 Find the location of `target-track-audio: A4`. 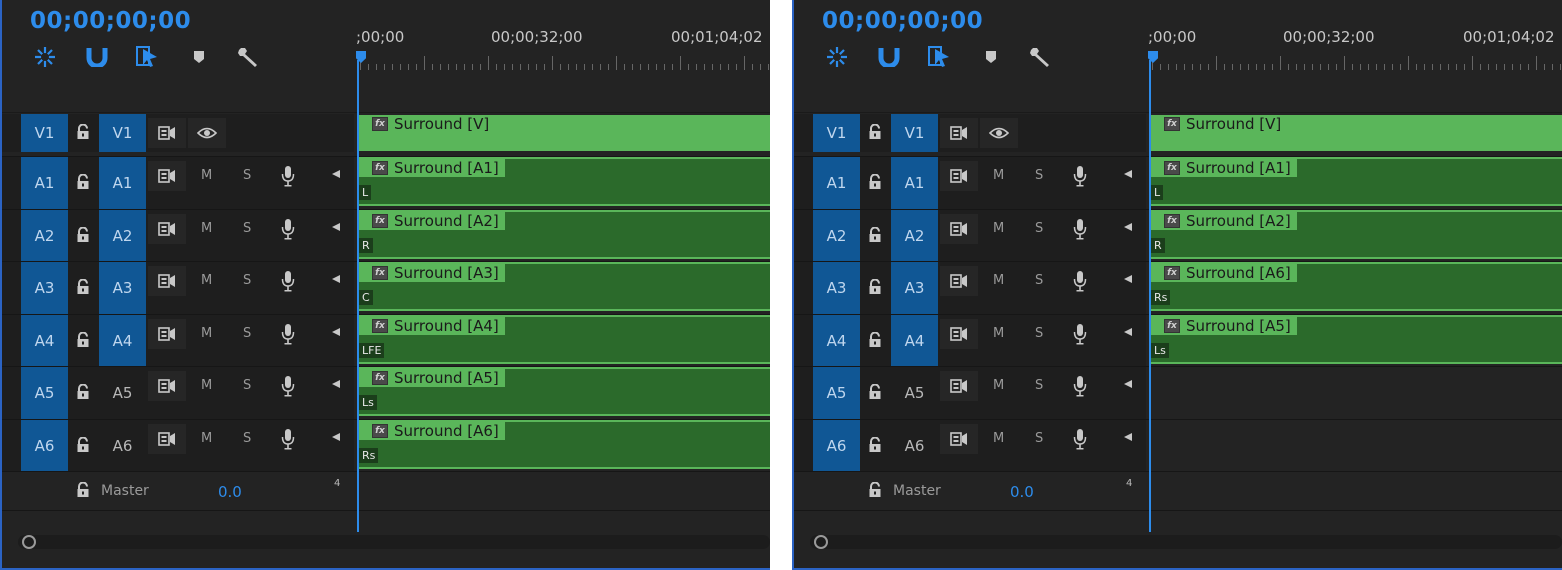

target-track-audio: A4 is located at coordinates (122, 341).